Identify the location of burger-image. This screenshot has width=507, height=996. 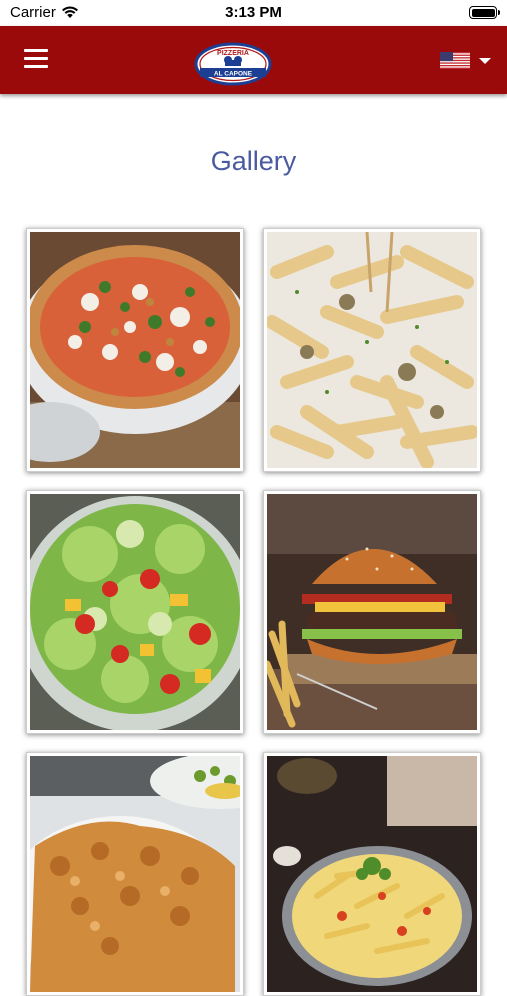
(372, 612).